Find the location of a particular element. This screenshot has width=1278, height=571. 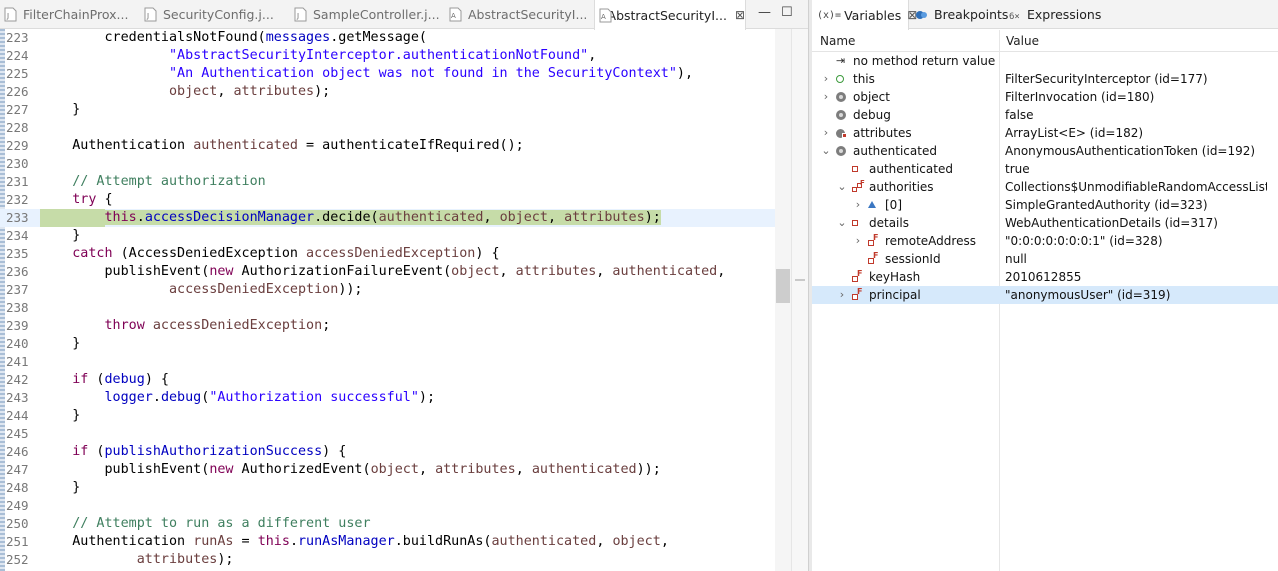

code-line: 244 } is located at coordinates (387, 416).